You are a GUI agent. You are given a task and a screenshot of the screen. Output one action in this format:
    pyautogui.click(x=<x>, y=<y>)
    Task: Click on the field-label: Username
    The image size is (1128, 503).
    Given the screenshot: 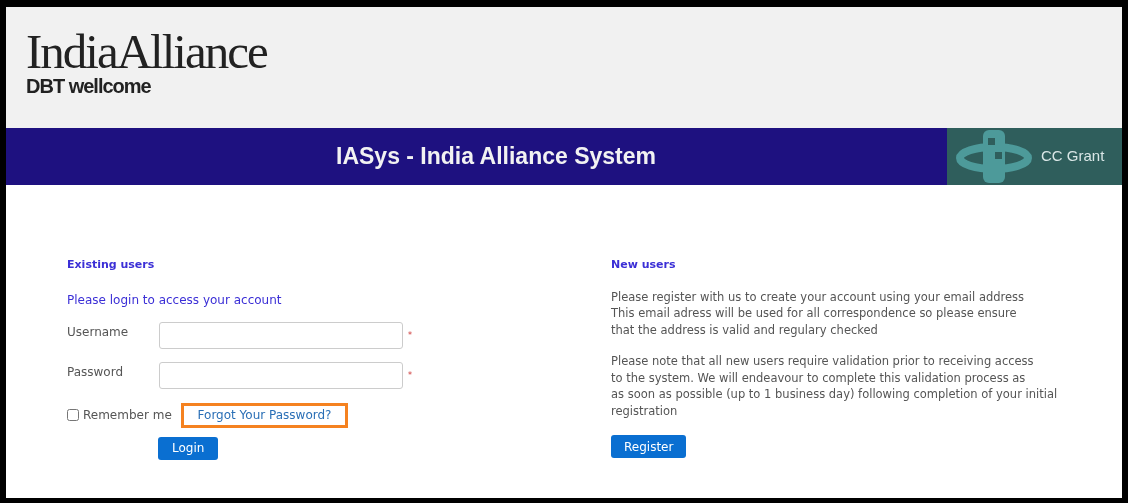 What is the action you would take?
    pyautogui.click(x=98, y=332)
    